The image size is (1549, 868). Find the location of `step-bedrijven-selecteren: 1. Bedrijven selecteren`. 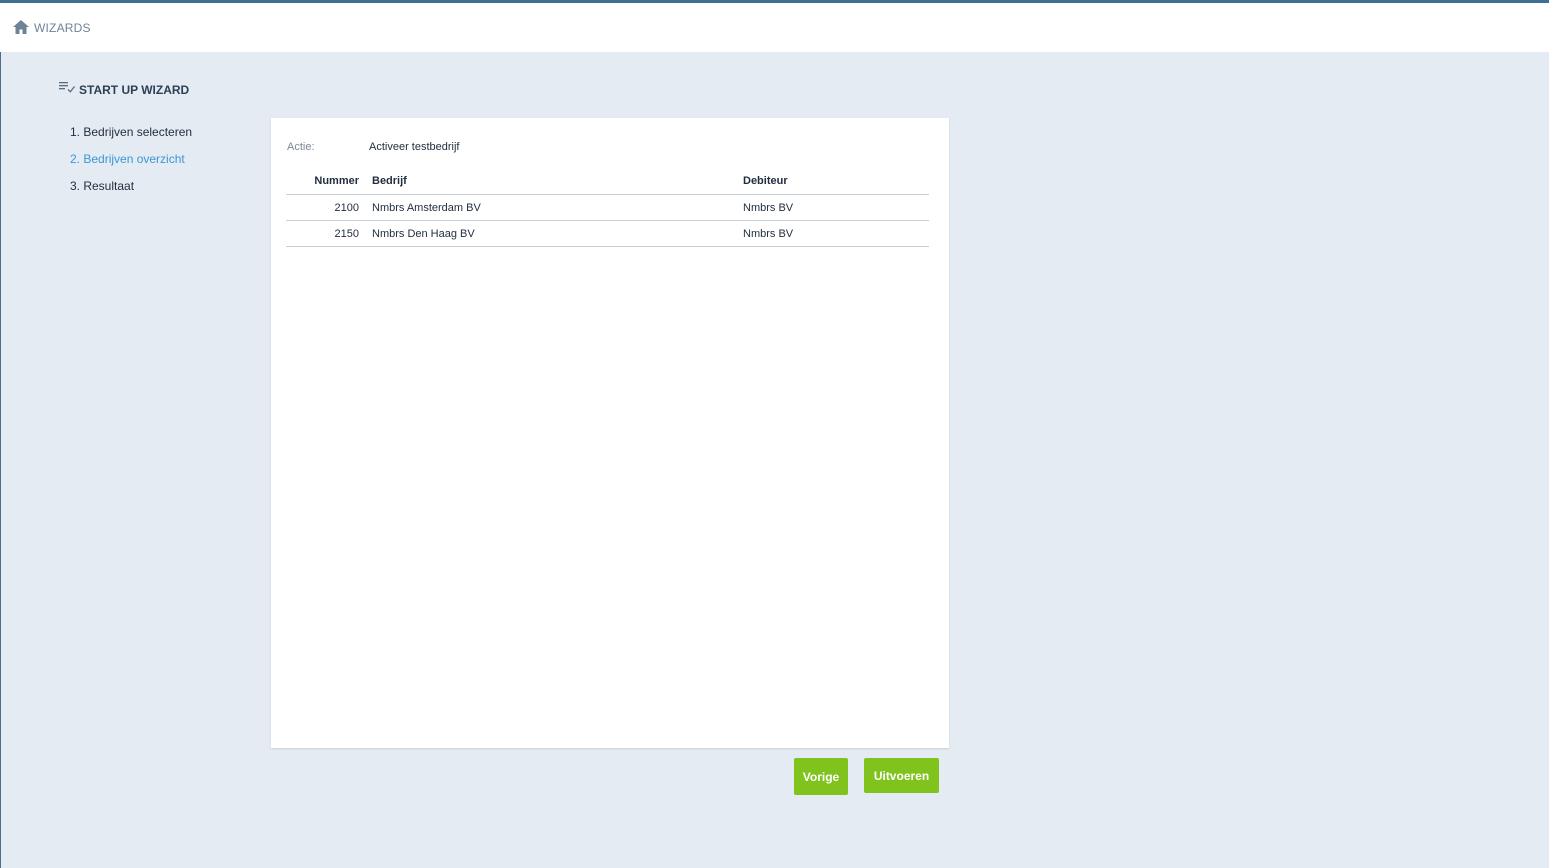

step-bedrijven-selecteren: 1. Bedrijven selecteren is located at coordinates (131, 138).